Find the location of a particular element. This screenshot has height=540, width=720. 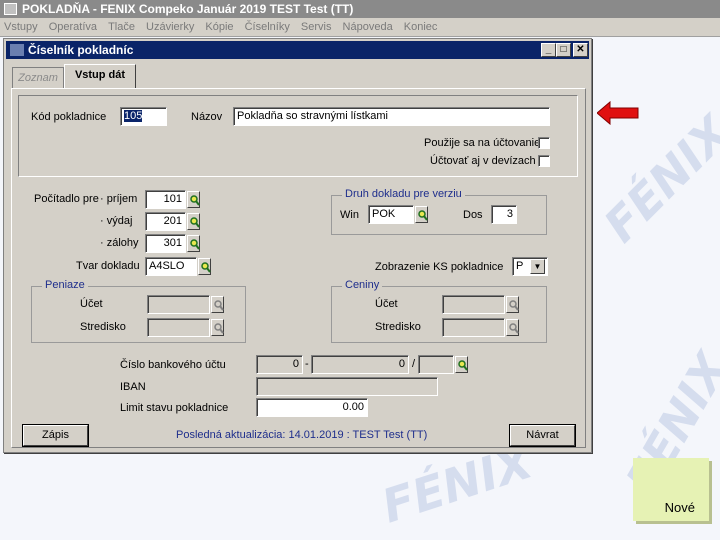

bank-number-input: 0 is located at coordinates (360, 364).